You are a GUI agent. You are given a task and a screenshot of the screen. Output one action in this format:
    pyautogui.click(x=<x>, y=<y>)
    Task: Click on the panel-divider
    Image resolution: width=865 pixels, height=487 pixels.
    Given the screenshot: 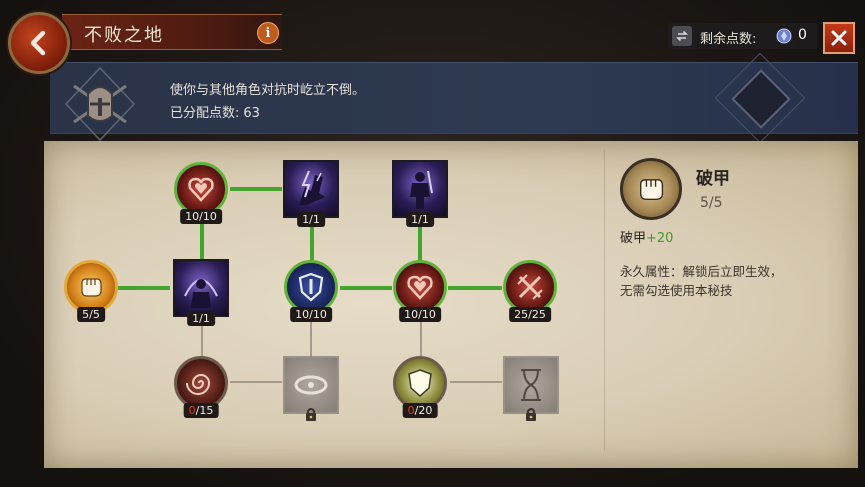 What is the action you would take?
    pyautogui.click(x=604, y=300)
    